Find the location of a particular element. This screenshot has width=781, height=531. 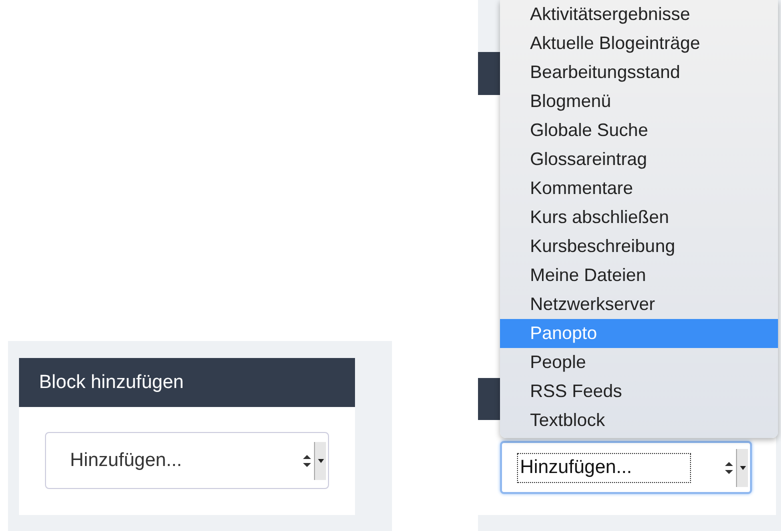

menu-item: Meine Dateien is located at coordinates (639, 275).